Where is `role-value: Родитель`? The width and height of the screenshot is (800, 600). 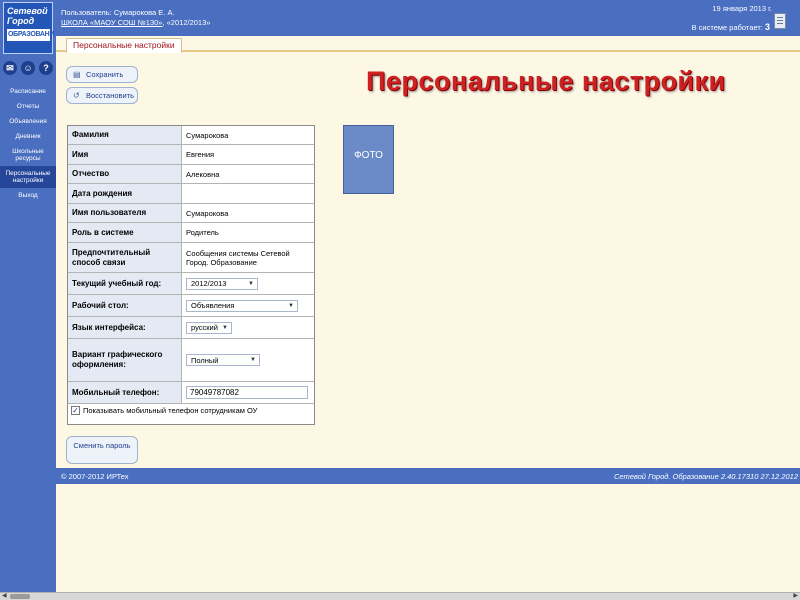
role-value: Родитель is located at coordinates (202, 232).